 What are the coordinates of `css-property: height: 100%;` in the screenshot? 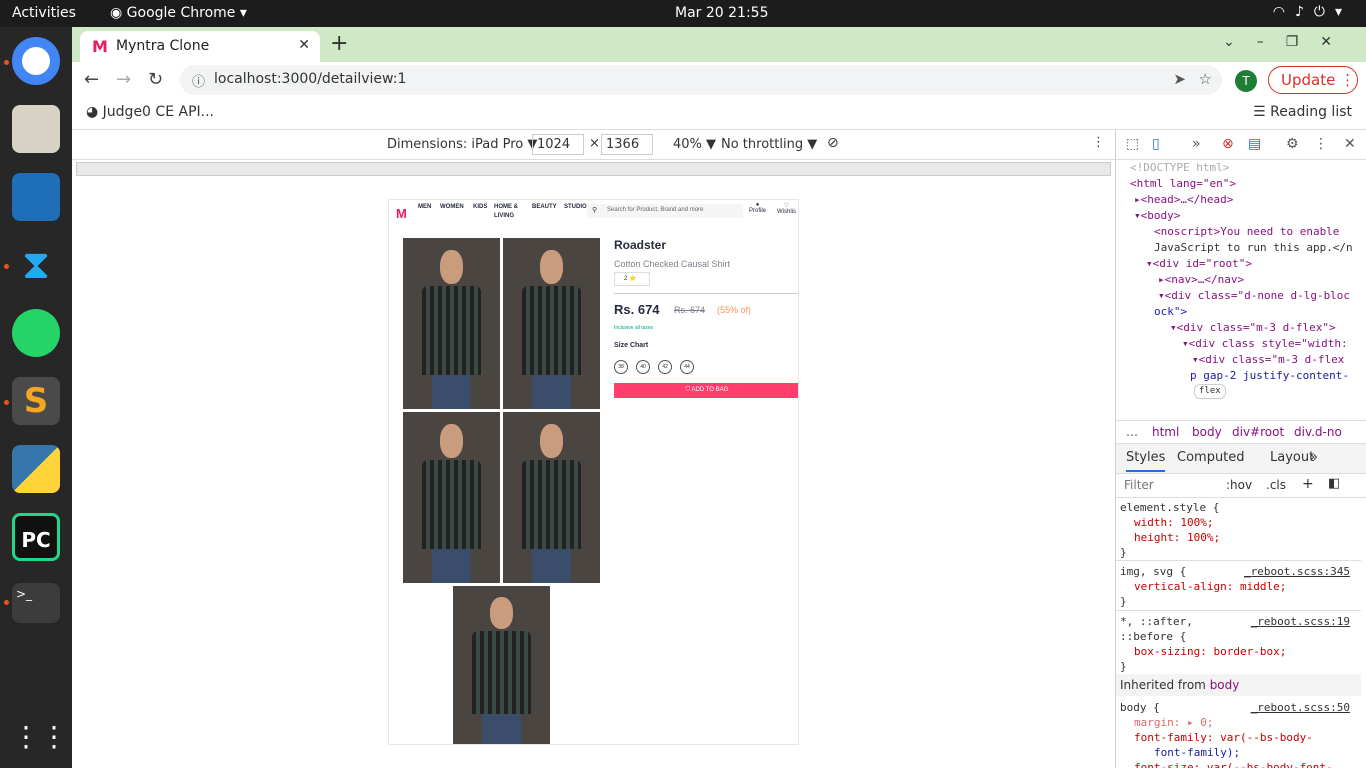 It's located at (1235, 537).